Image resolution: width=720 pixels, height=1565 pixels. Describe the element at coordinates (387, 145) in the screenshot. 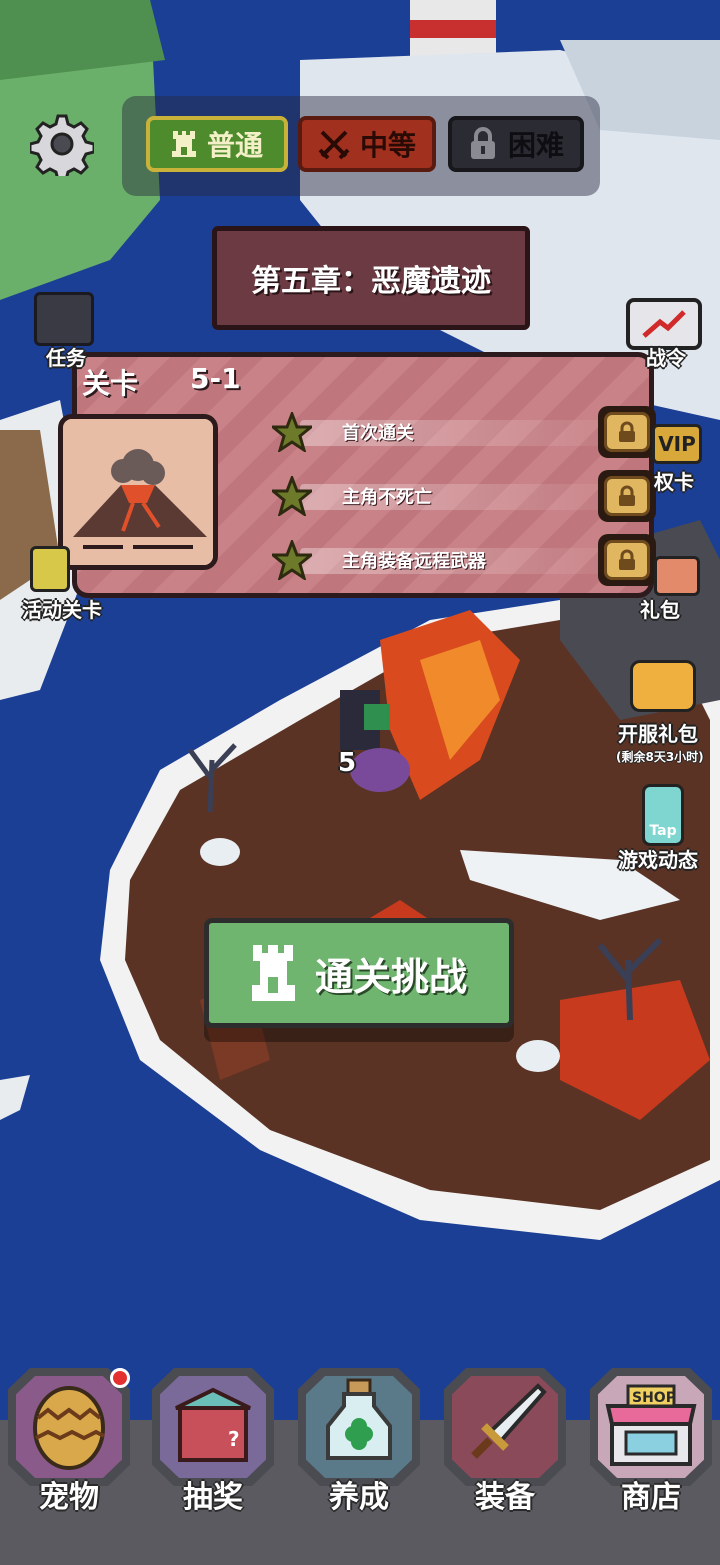

I see `tab-medium-label: 中等` at that location.